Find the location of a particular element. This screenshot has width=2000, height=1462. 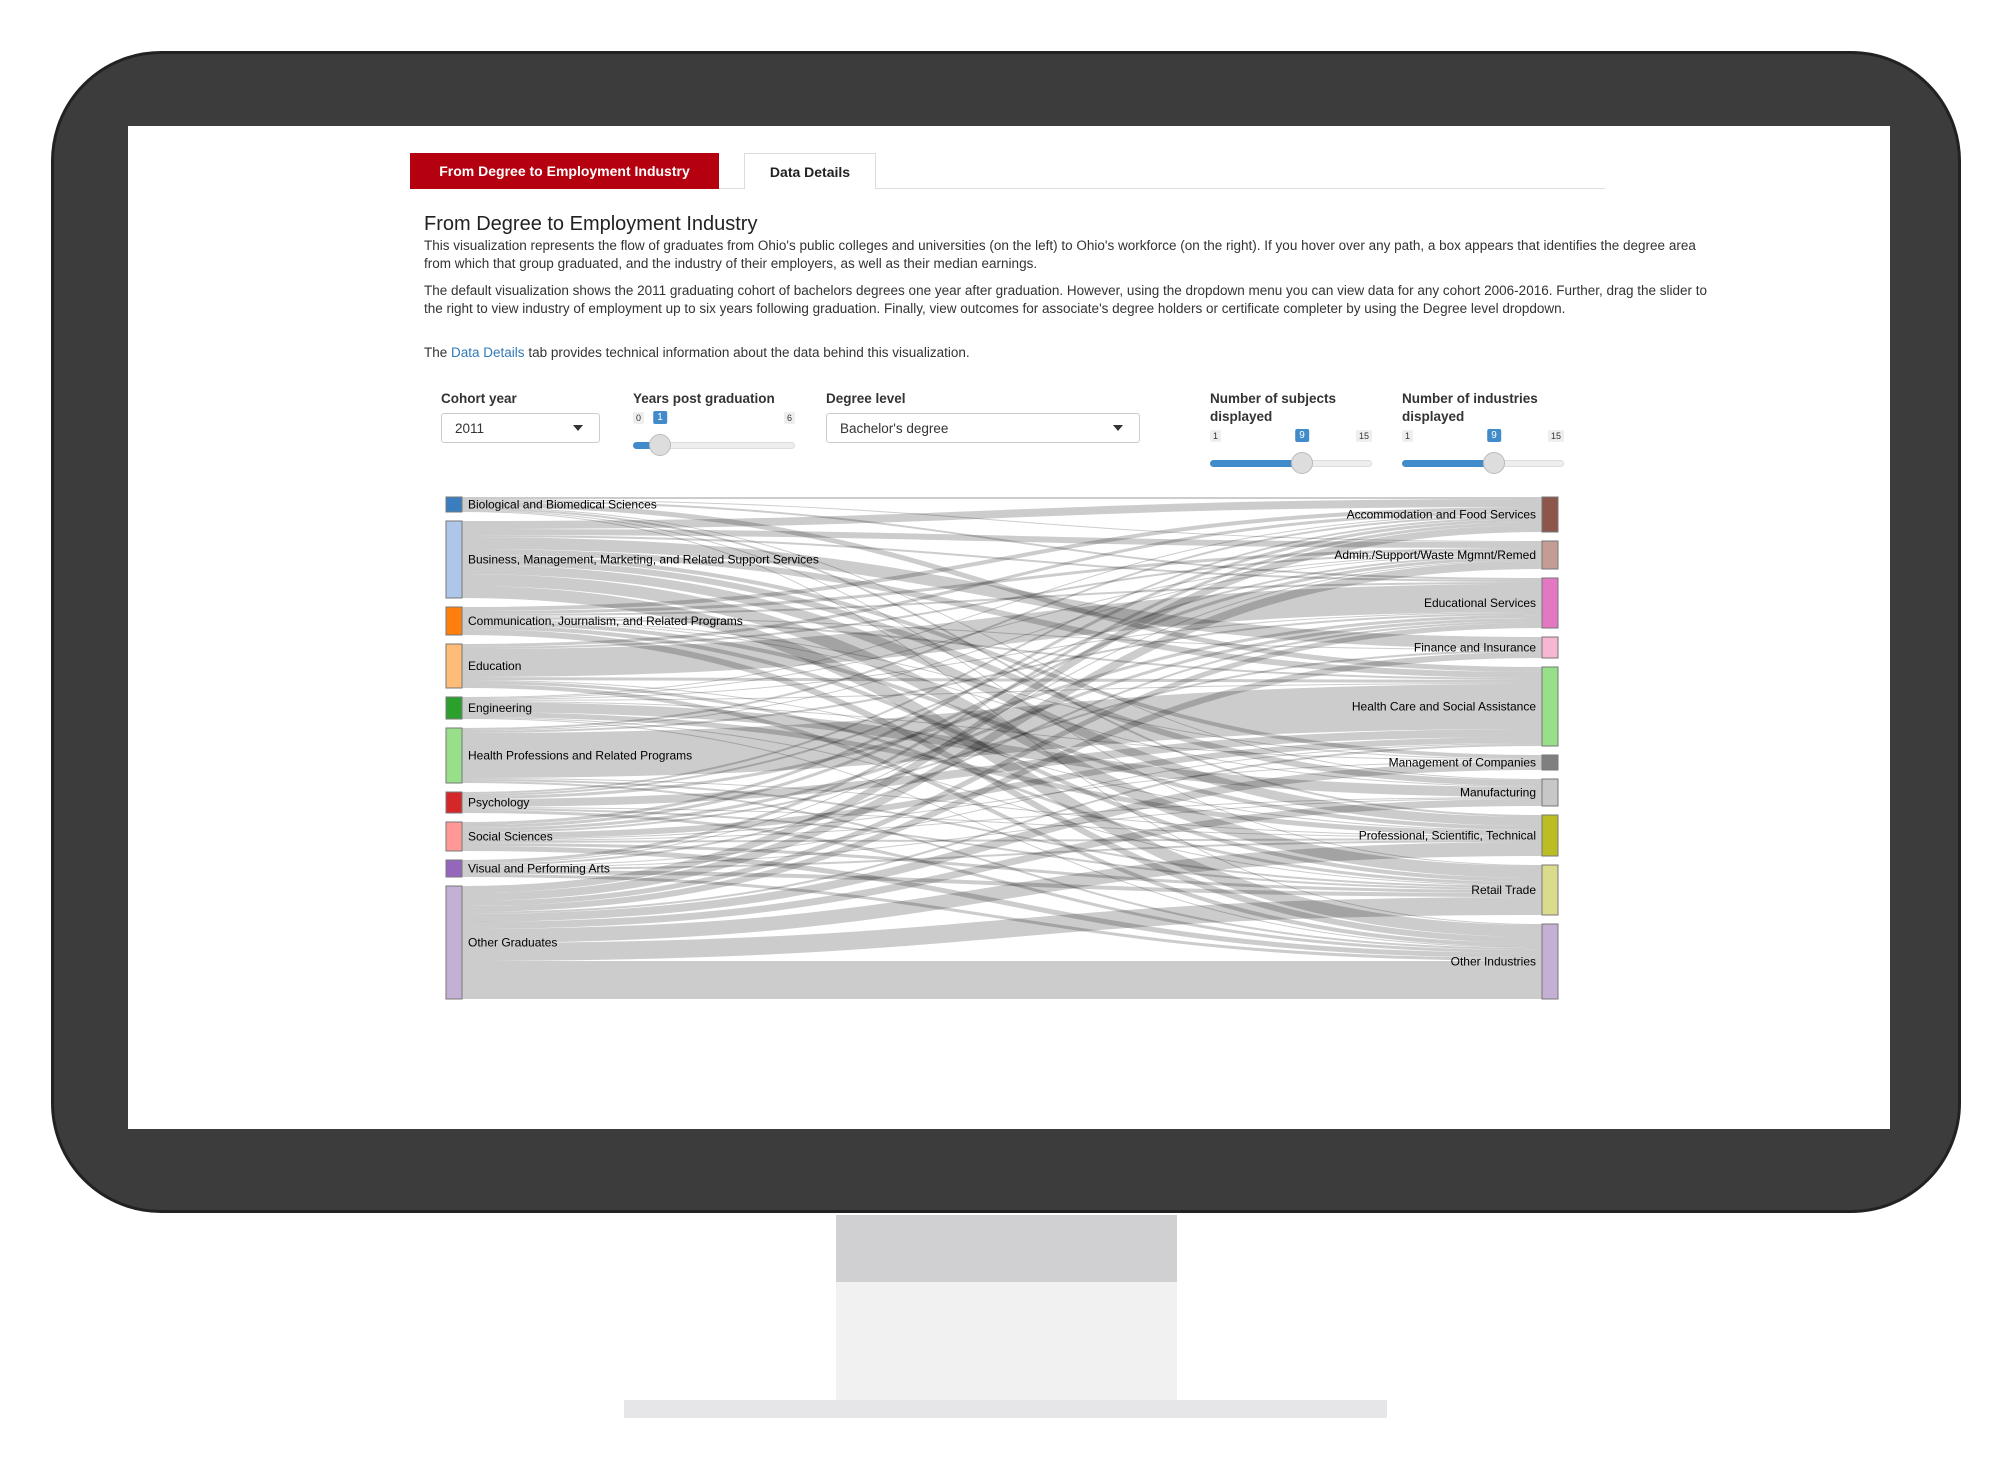

sankey-node-label: Health Professions and Related Programs is located at coordinates (580, 756).